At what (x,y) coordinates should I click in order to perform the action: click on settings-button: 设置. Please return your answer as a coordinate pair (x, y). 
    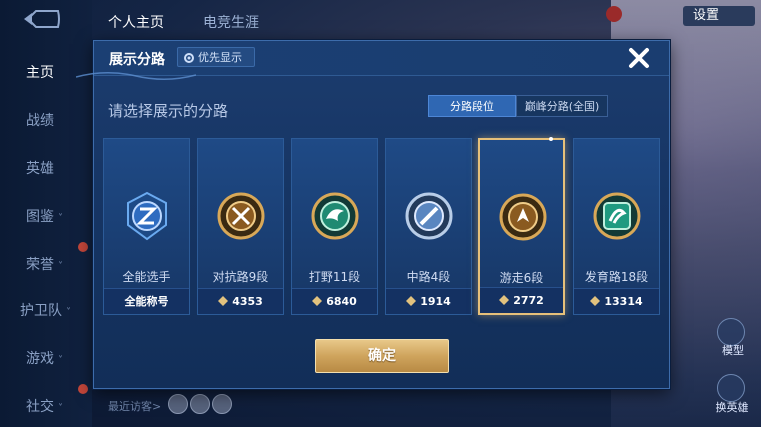
    Looking at the image, I should click on (719, 16).